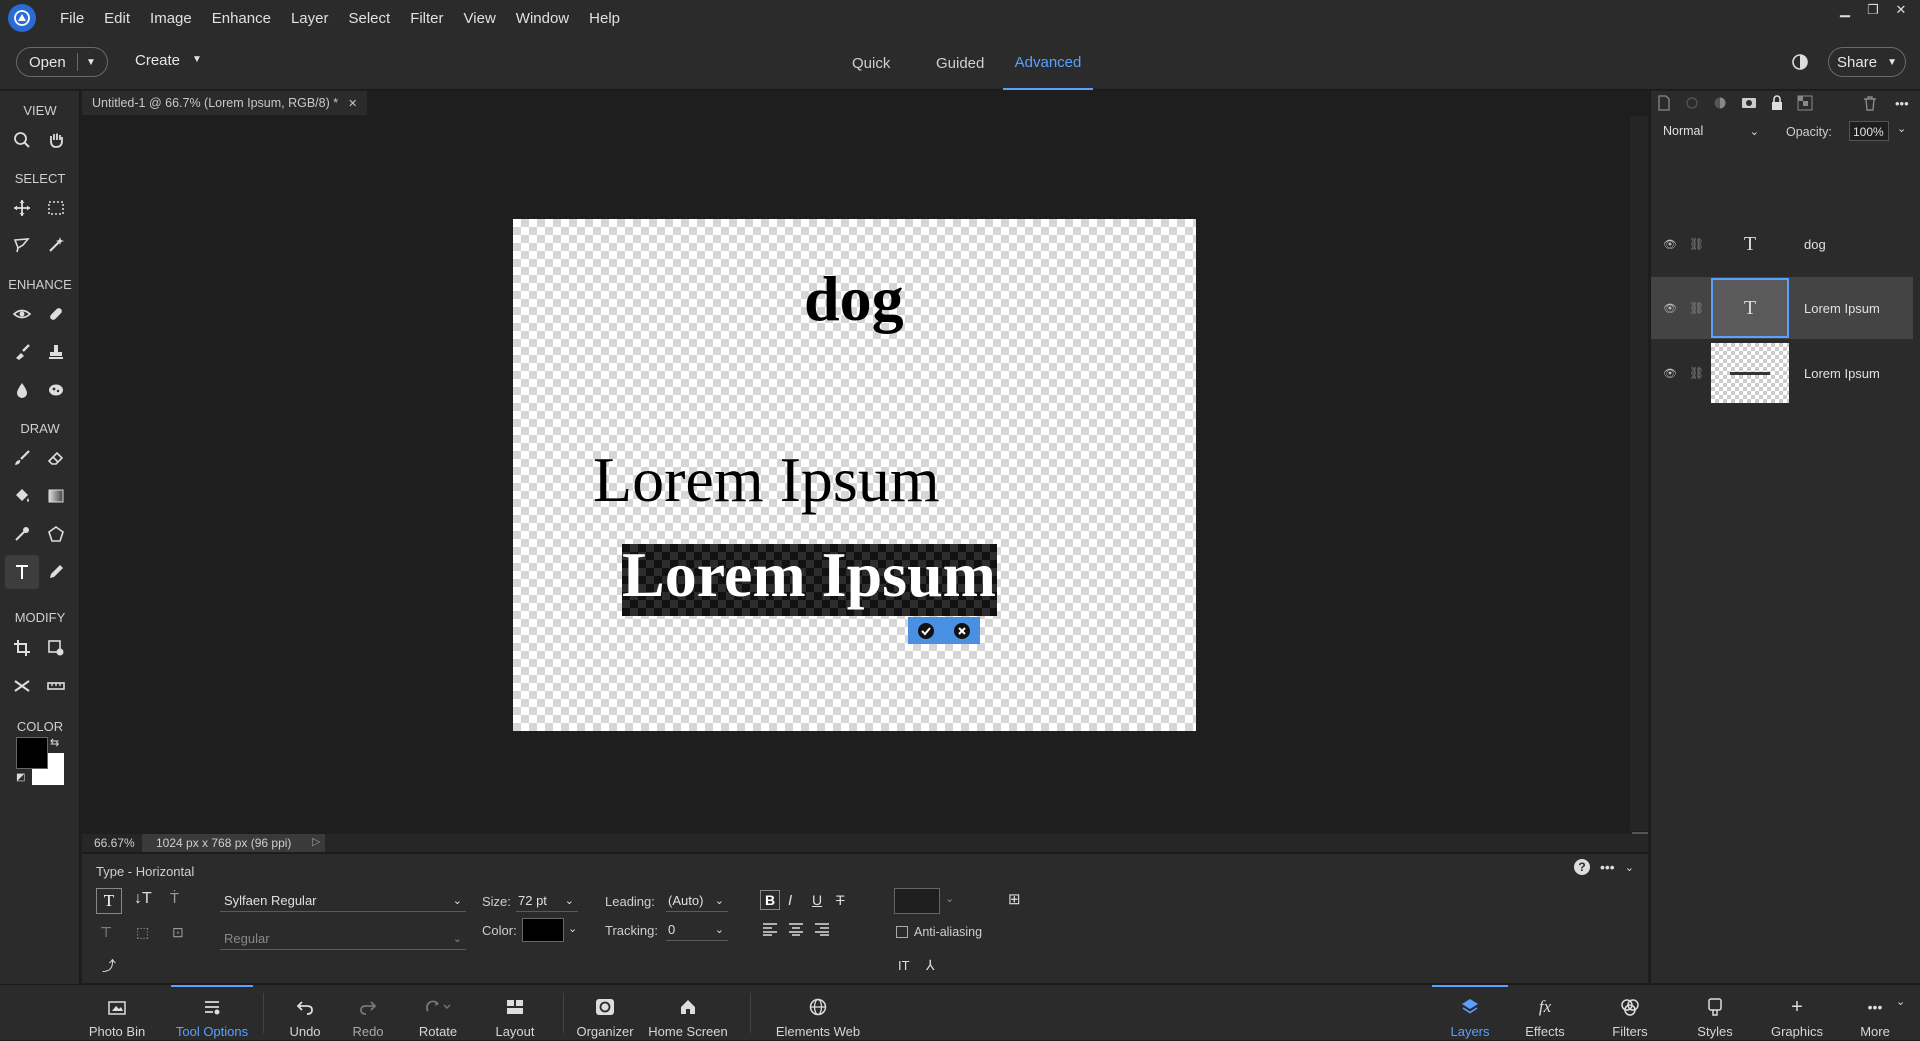 This screenshot has height=1041, width=1920. Describe the element at coordinates (1715, 1013) in the screenshot. I see `styles-button: Styles` at that location.